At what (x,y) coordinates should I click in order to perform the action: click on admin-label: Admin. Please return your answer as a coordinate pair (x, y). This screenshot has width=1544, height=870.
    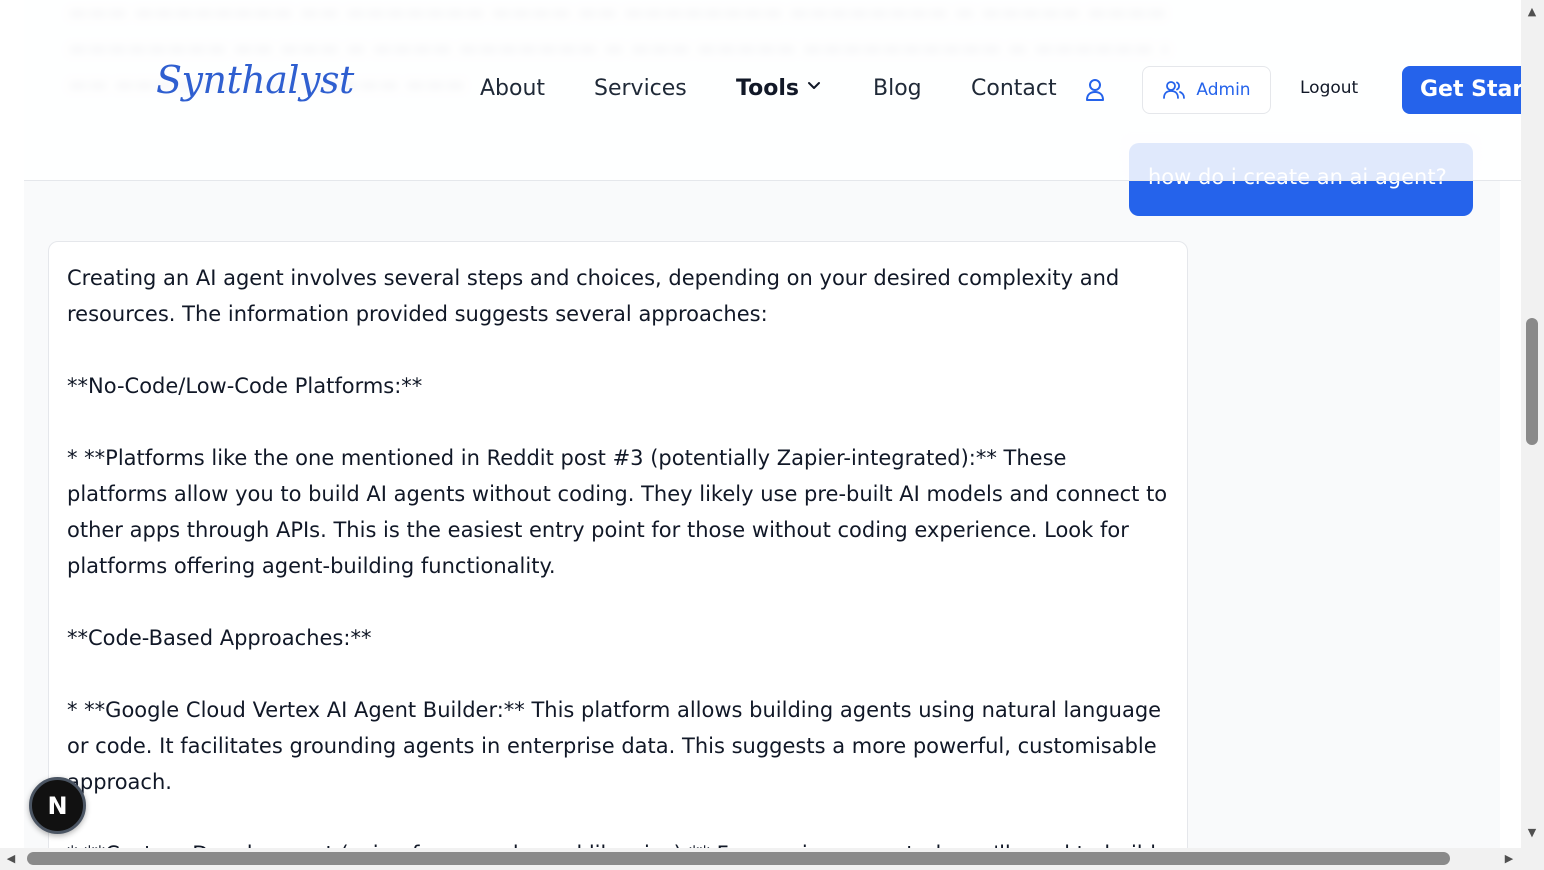
    Looking at the image, I should click on (1223, 90).